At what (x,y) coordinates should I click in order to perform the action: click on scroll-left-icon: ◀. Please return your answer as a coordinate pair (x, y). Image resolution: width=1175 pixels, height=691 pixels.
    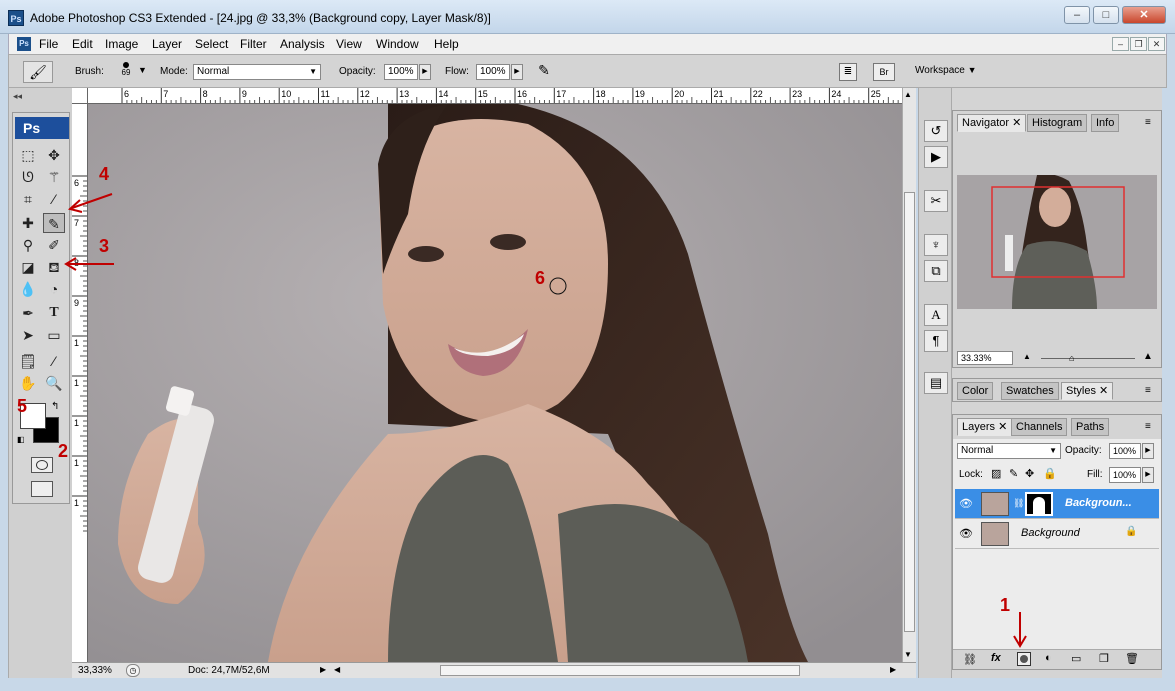
    Looking at the image, I should click on (337, 669).